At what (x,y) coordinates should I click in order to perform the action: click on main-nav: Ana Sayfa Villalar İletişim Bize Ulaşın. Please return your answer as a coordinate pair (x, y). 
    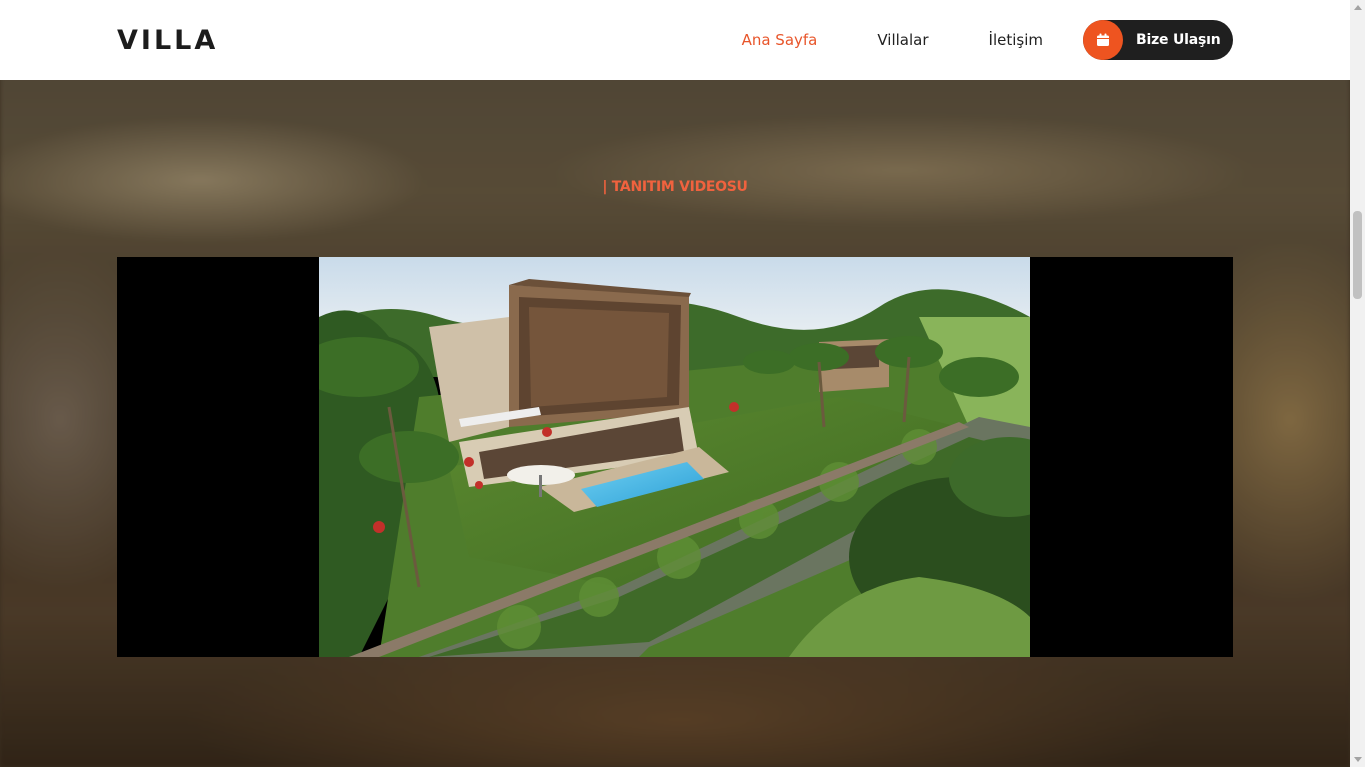
    Looking at the image, I should click on (987, 40).